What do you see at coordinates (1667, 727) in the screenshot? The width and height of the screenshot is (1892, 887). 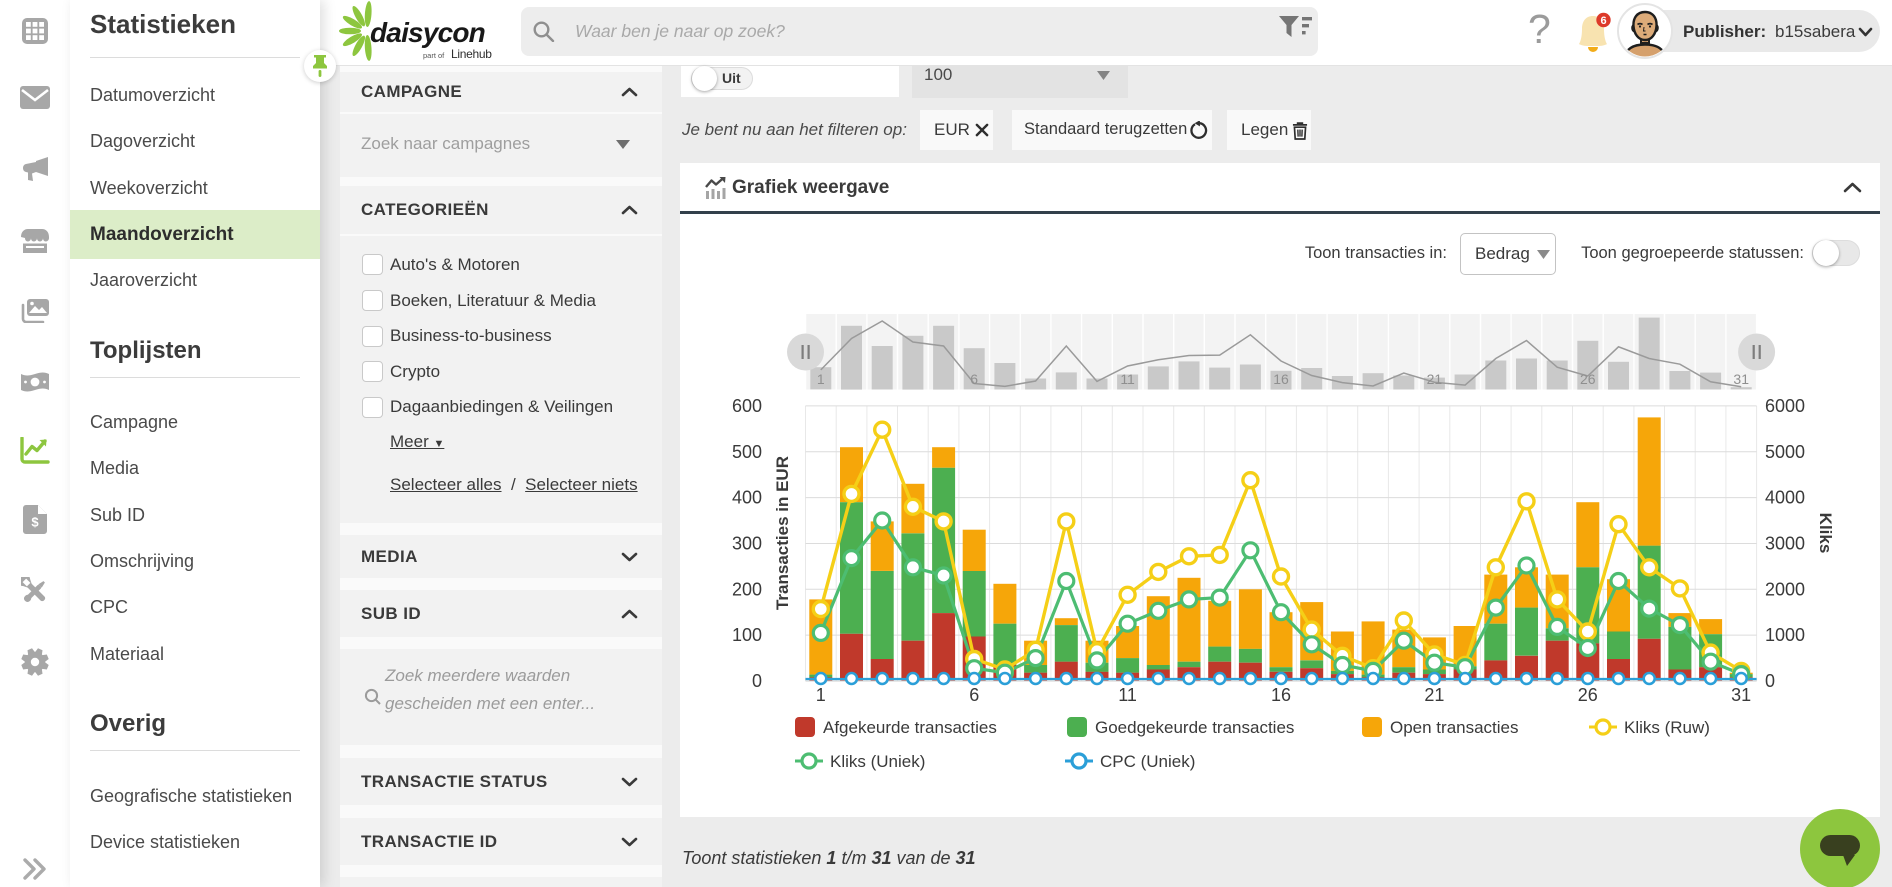 I see `svg-text: Kliks (Ruw)` at bounding box center [1667, 727].